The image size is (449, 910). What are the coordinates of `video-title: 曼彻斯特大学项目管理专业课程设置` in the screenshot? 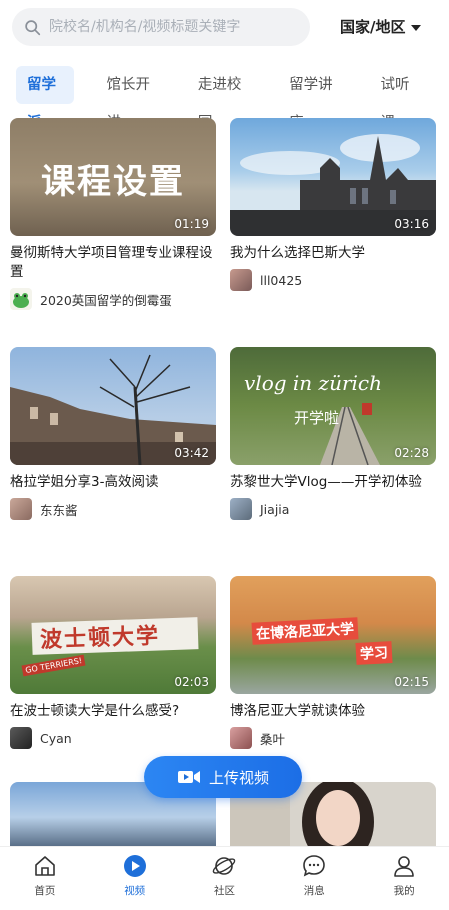 It's located at (113, 263).